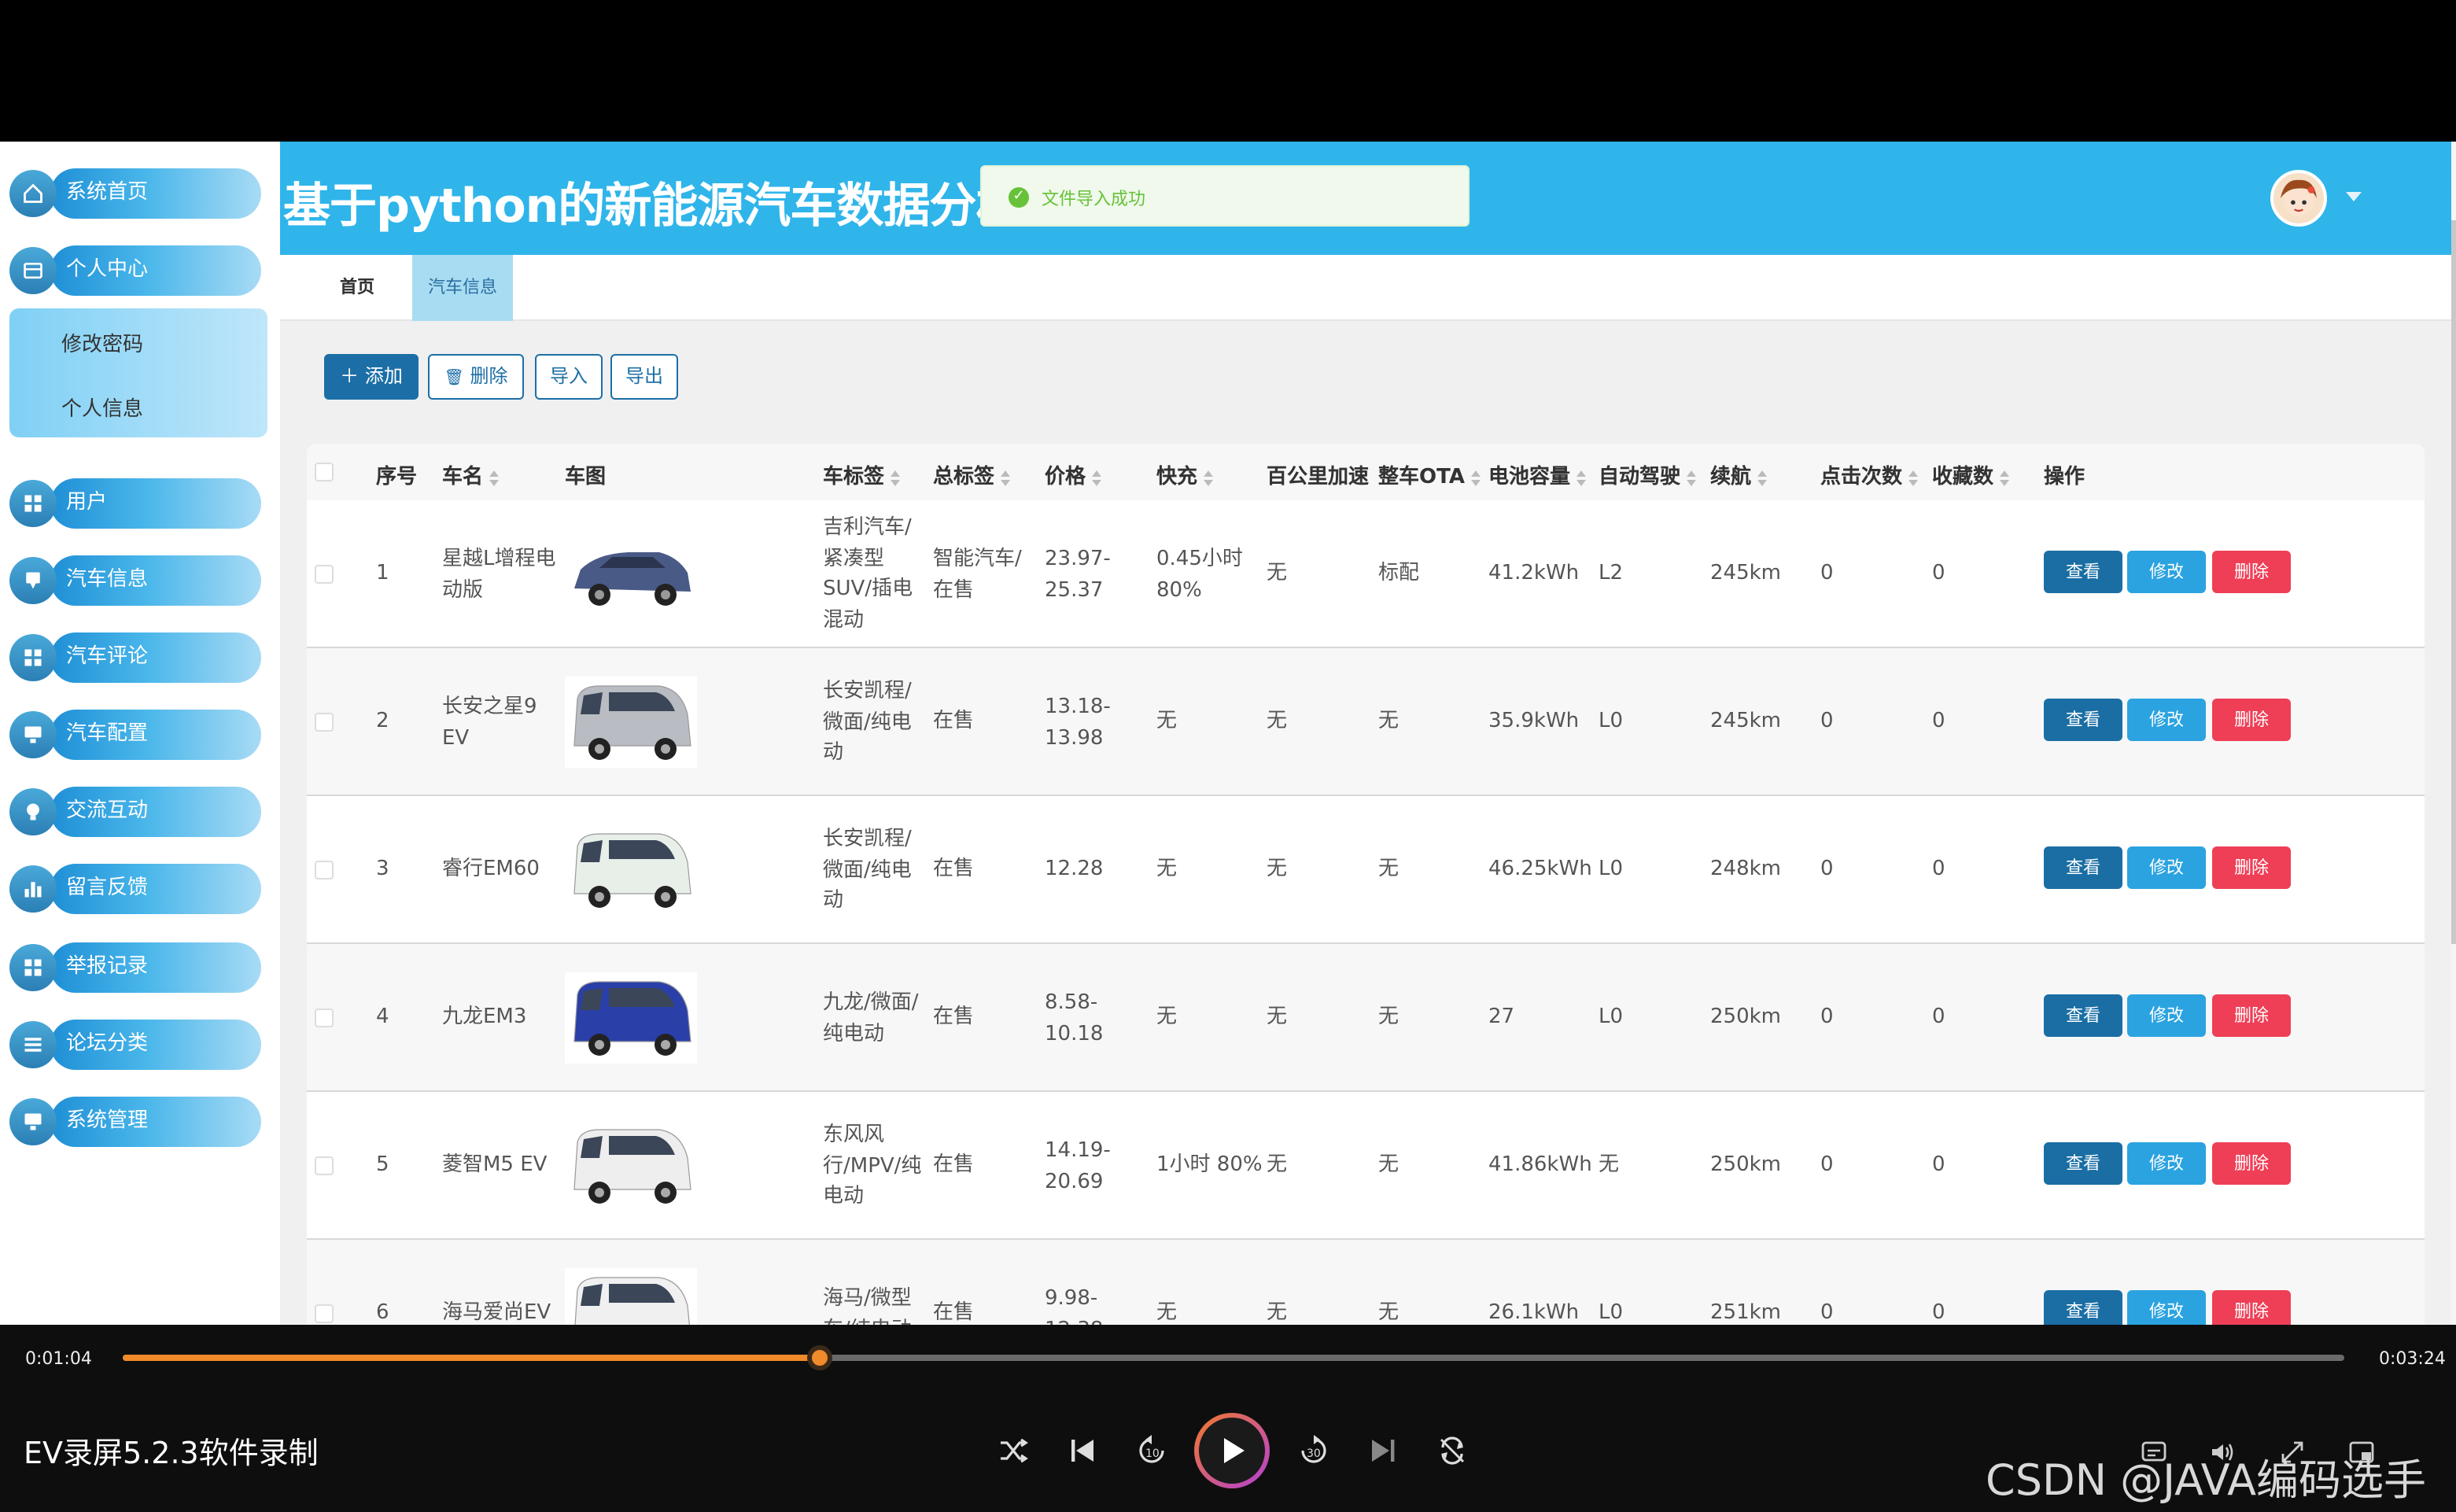 The height and width of the screenshot is (1512, 2456). I want to click on select-all-checkbox, so click(325, 472).